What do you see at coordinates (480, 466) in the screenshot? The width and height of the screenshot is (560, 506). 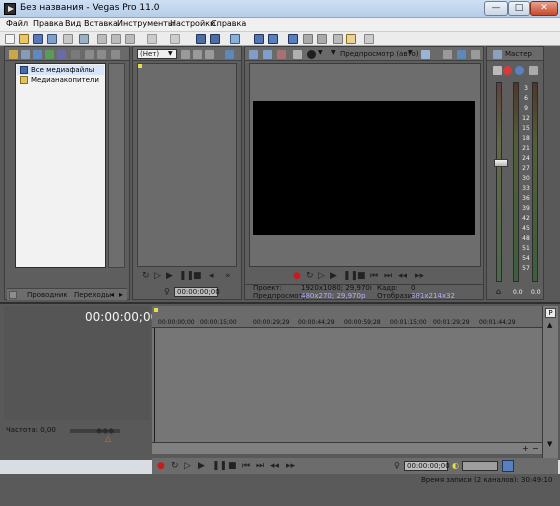 I see `selection-length-field` at bounding box center [480, 466].